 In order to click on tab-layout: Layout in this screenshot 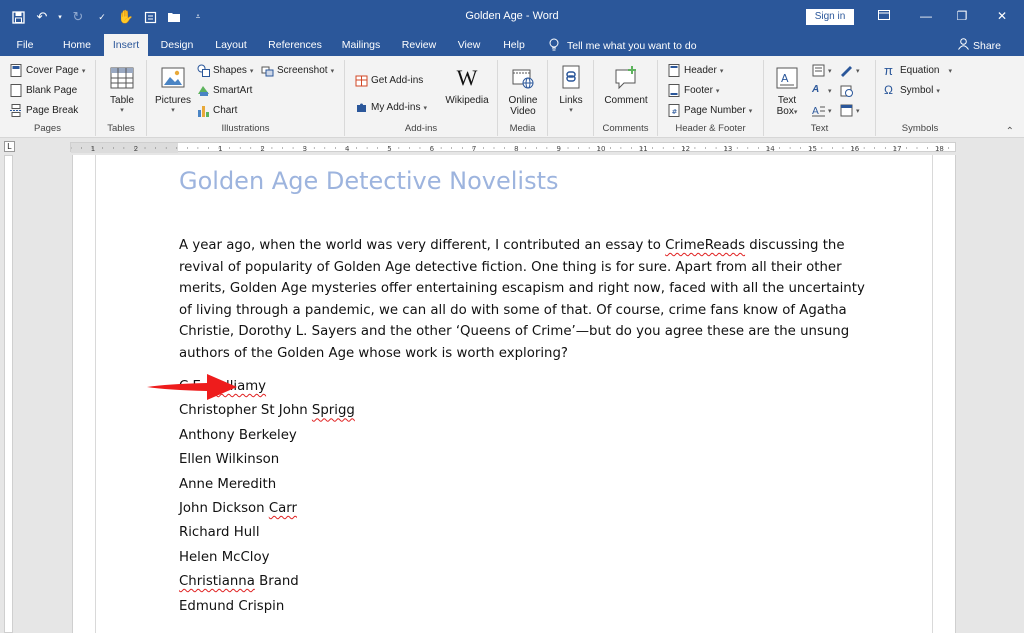, I will do `click(231, 45)`.